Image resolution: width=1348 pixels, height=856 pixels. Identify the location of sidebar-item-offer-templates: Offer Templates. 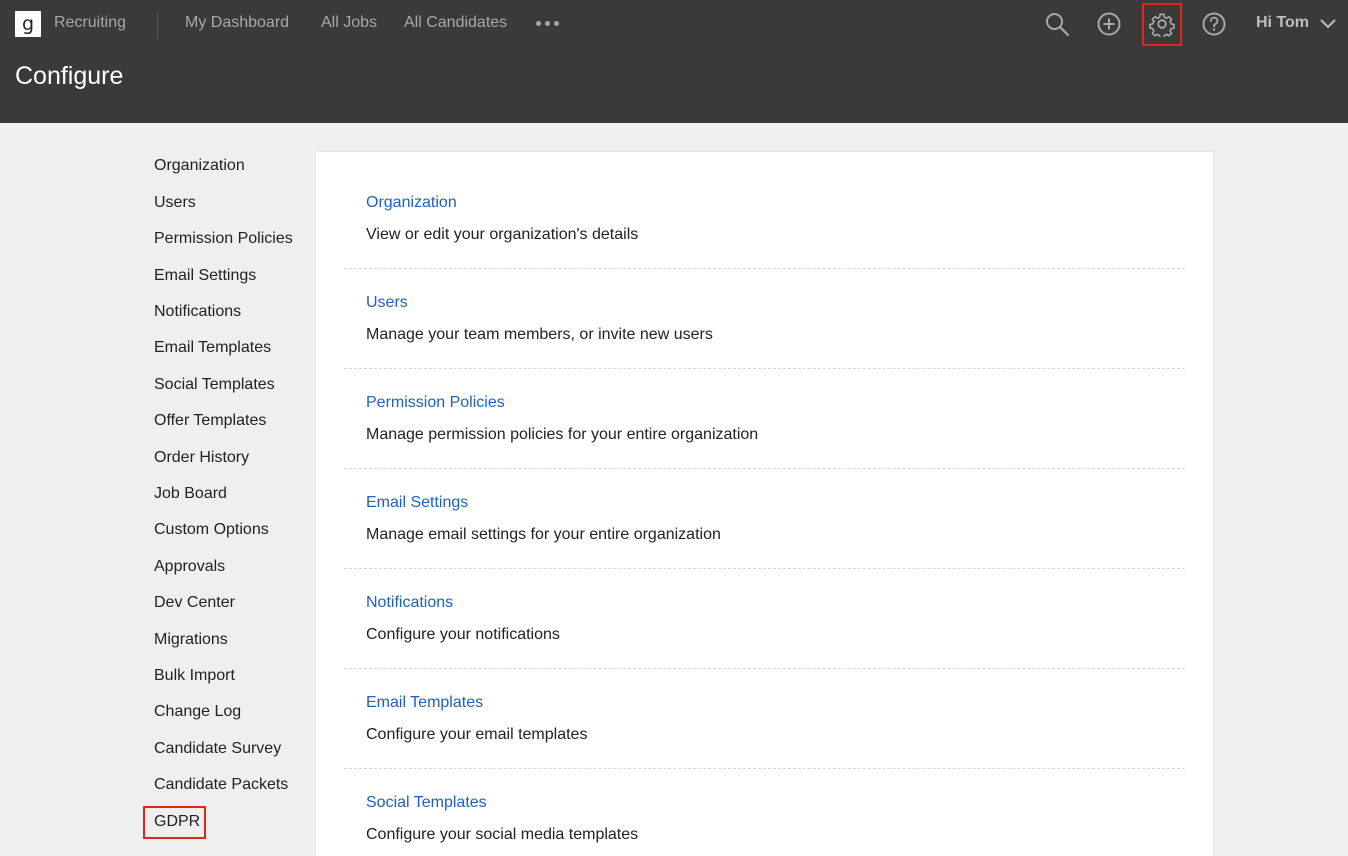
(210, 421).